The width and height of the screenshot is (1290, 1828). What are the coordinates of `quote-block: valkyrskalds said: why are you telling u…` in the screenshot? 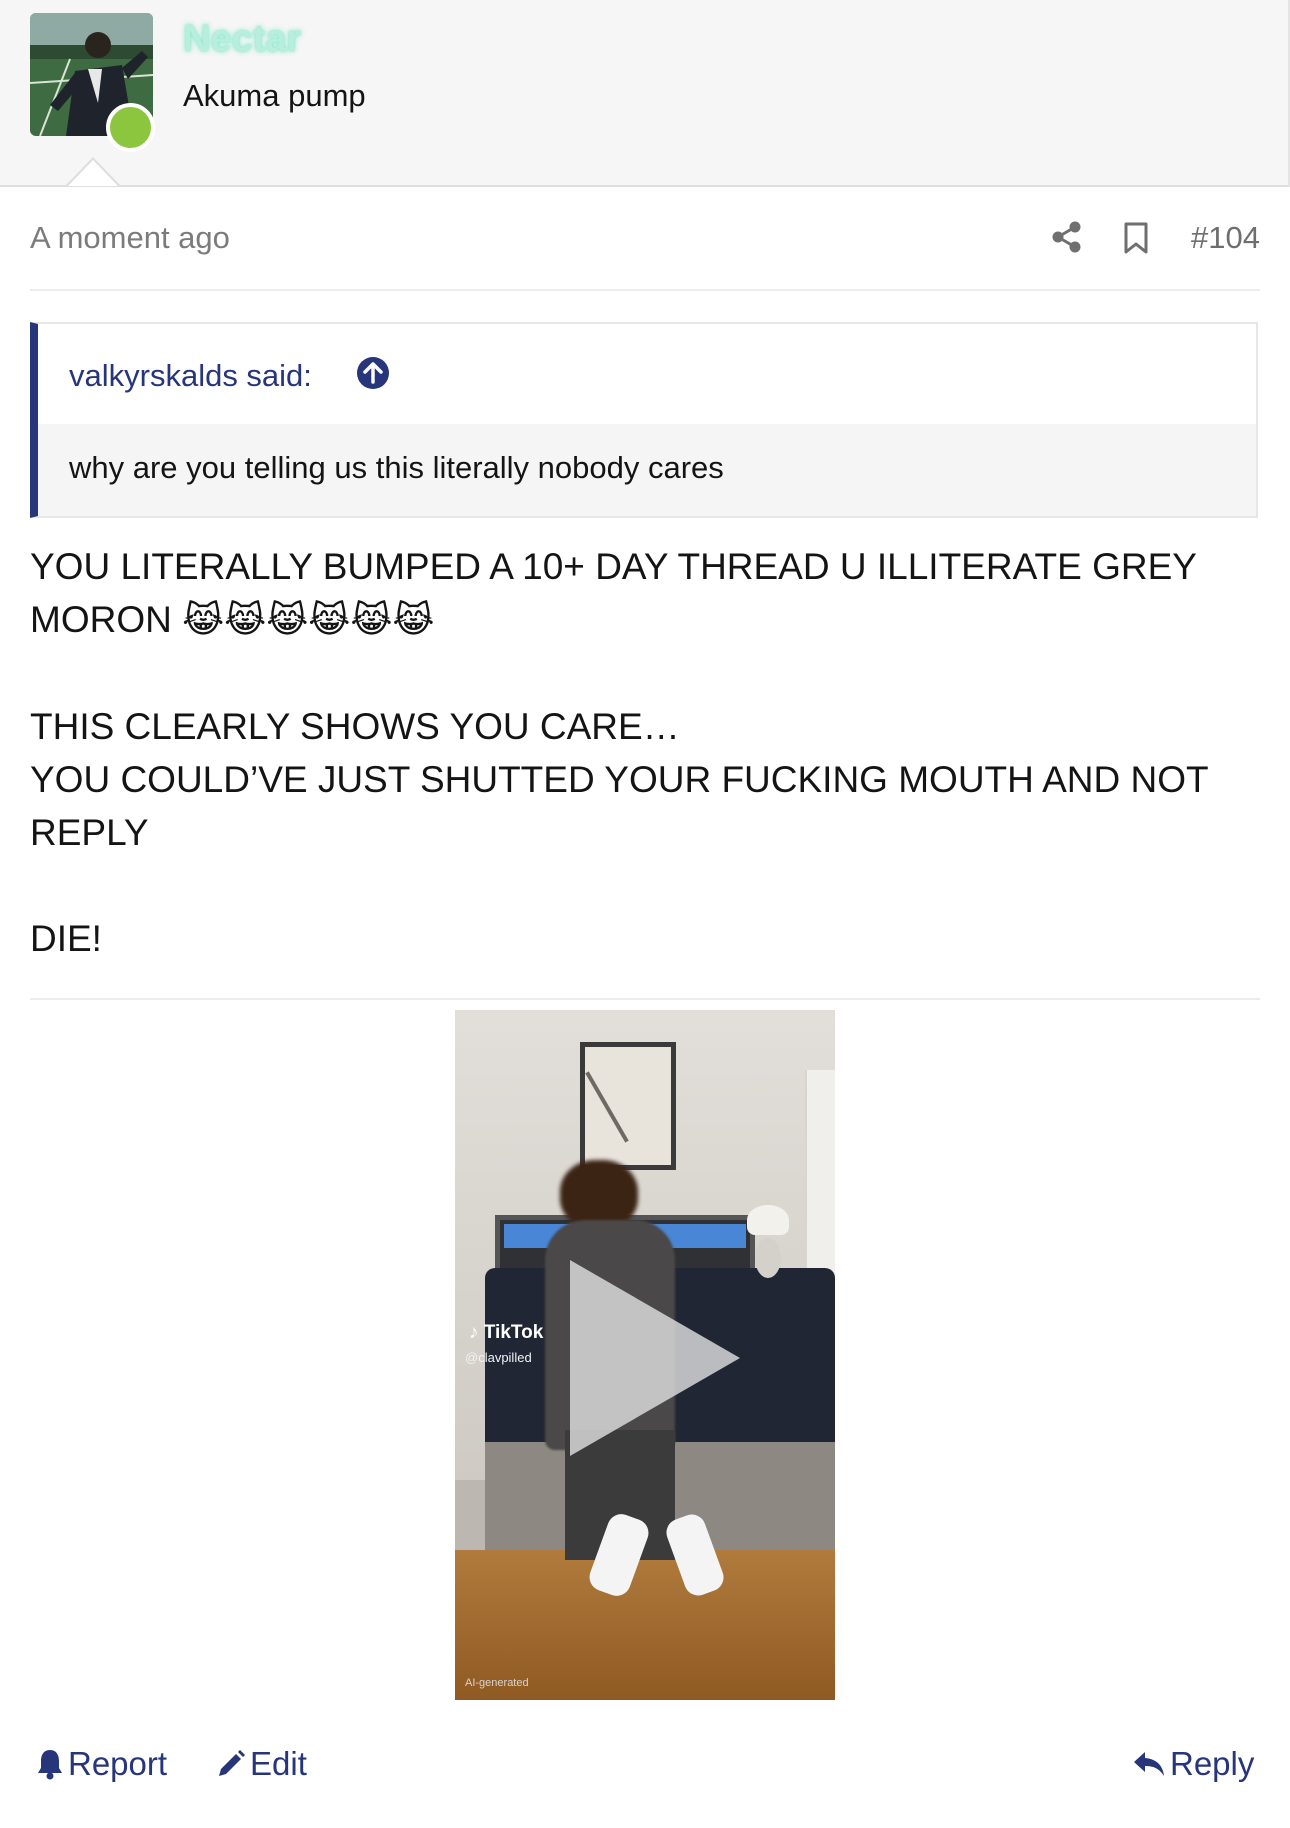 It's located at (644, 420).